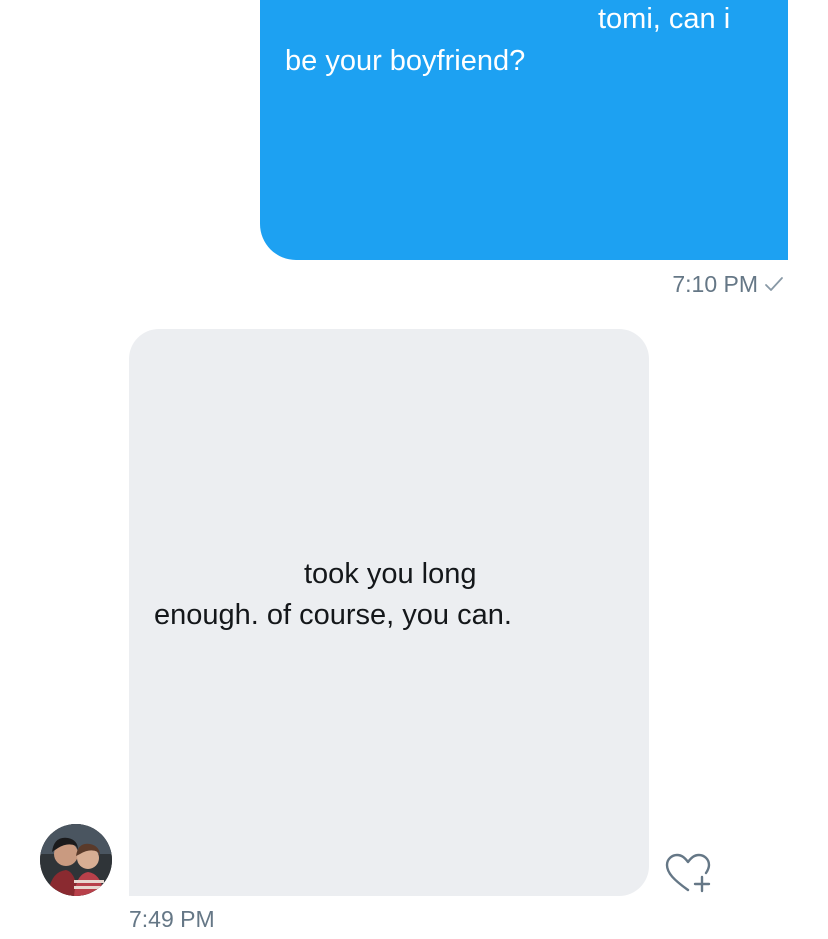 Image resolution: width=828 pixels, height=939 pixels. I want to click on sent-message-text-line: be your boyfriend?, so click(405, 61).